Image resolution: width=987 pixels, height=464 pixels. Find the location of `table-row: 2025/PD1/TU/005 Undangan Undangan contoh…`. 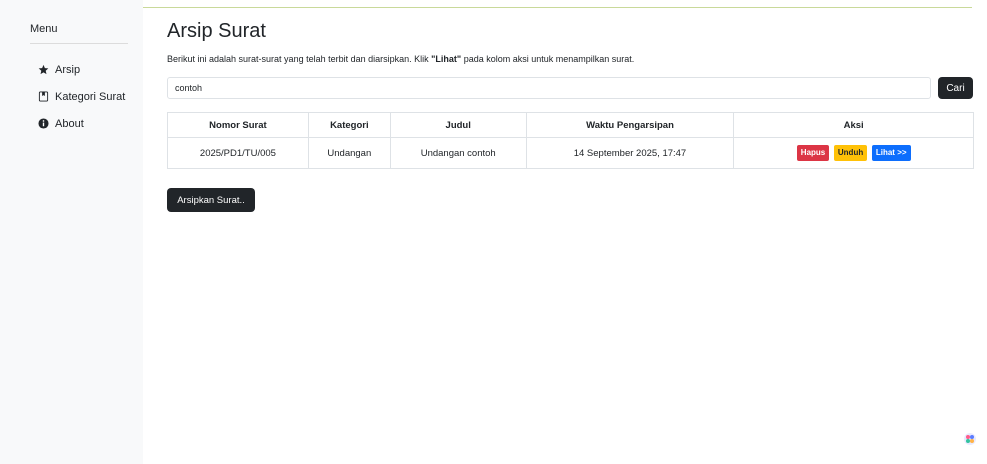

table-row: 2025/PD1/TU/005 Undangan Undangan contoh… is located at coordinates (570, 153).